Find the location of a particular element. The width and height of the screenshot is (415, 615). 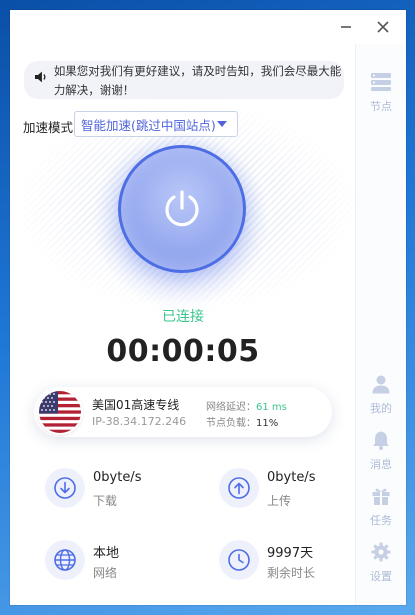

latency-label: 网络延迟： is located at coordinates (231, 407).